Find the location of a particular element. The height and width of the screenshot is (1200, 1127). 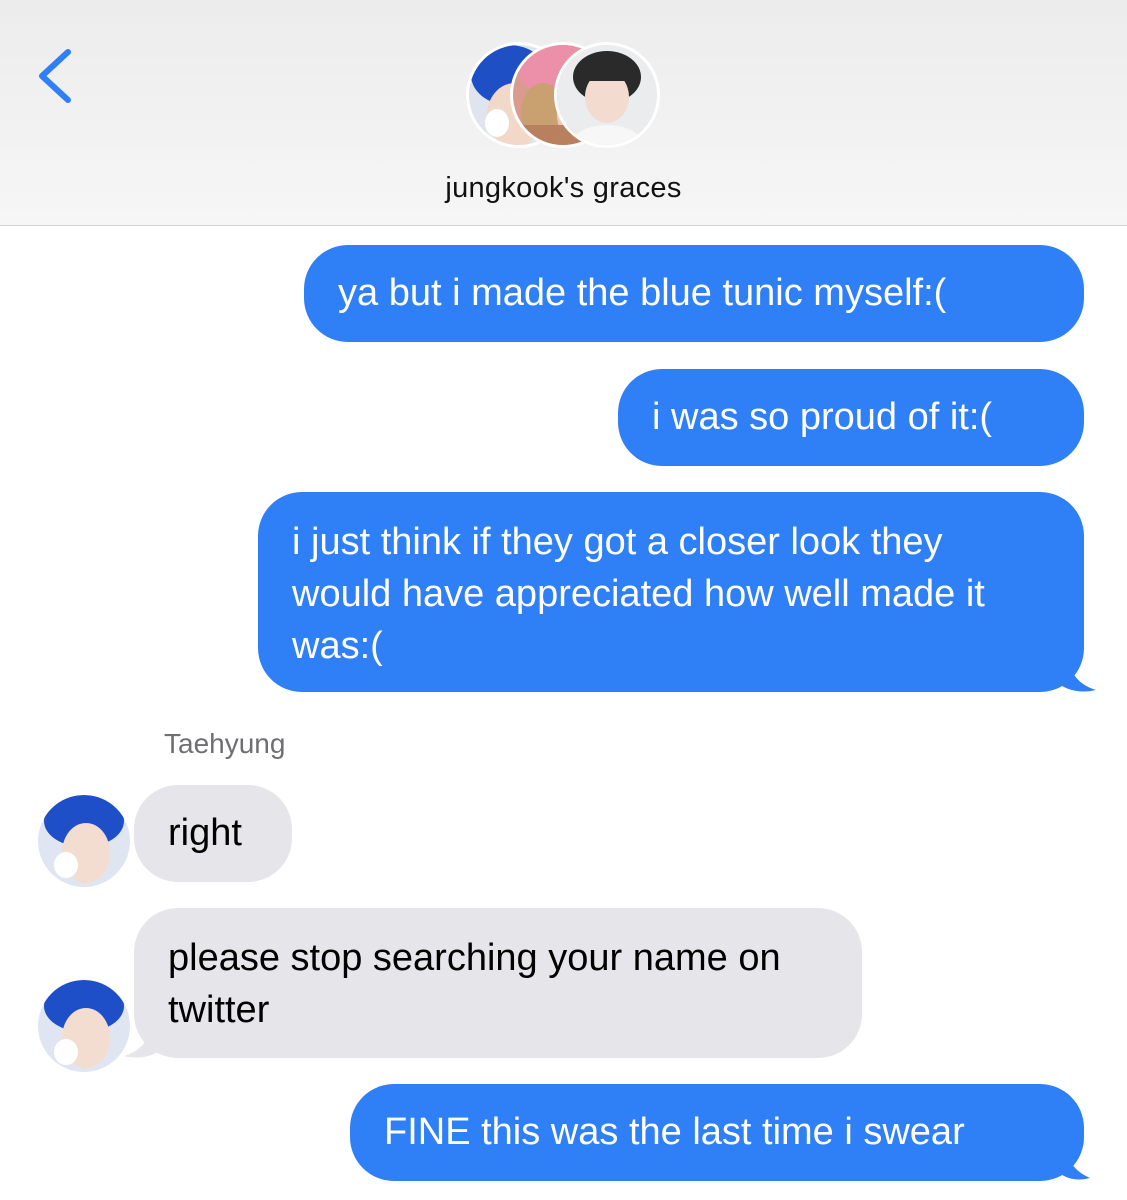

sender-name: Taehyung is located at coordinates (225, 743).